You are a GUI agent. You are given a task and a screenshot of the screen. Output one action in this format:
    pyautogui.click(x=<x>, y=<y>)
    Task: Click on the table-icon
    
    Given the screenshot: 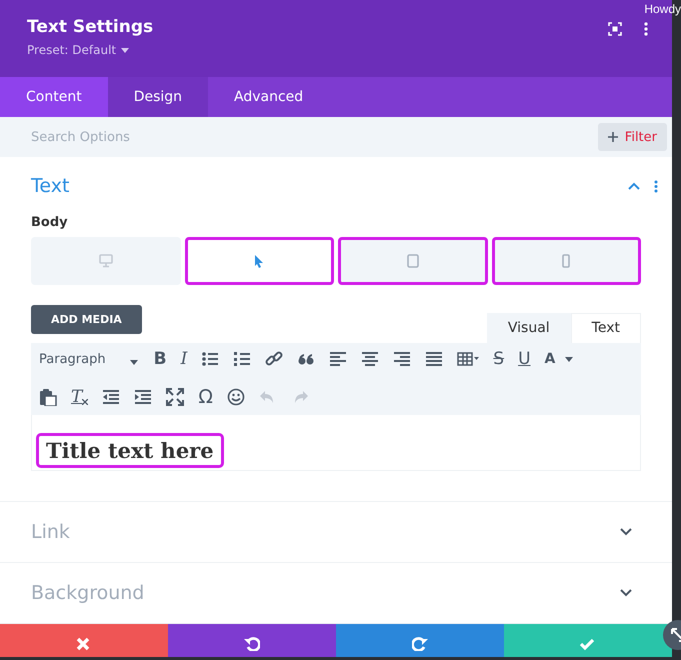 What is the action you would take?
    pyautogui.click(x=468, y=359)
    